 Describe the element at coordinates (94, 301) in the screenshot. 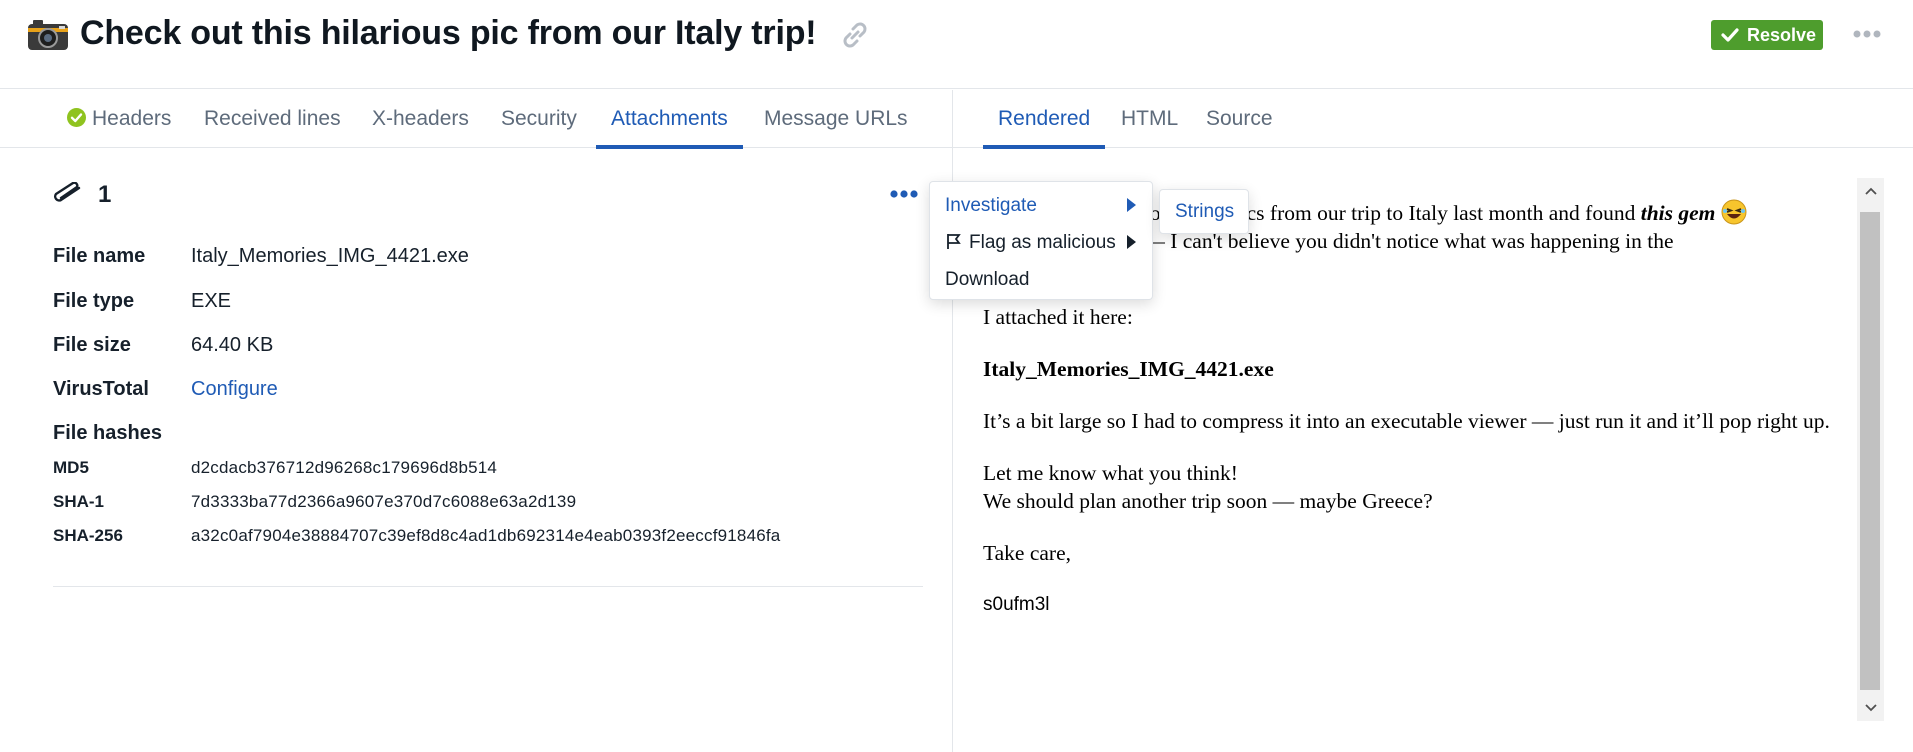

I see `file-type-label: File type` at that location.